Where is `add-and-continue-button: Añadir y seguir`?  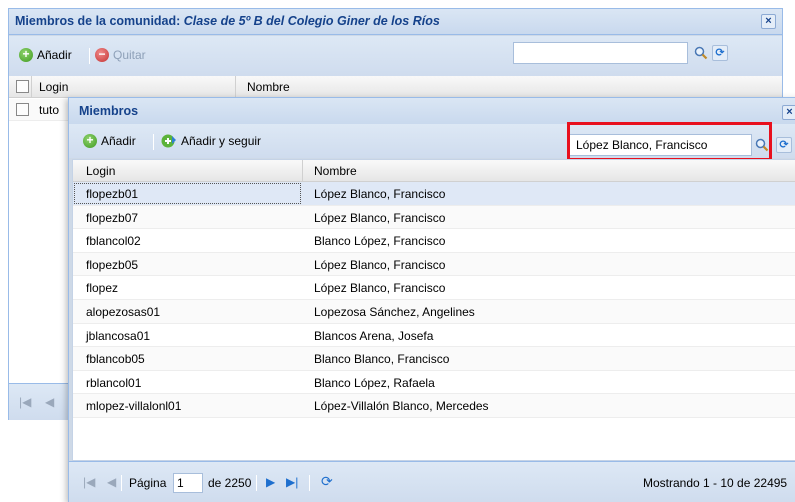 add-and-continue-button: Añadir y seguir is located at coordinates (211, 141).